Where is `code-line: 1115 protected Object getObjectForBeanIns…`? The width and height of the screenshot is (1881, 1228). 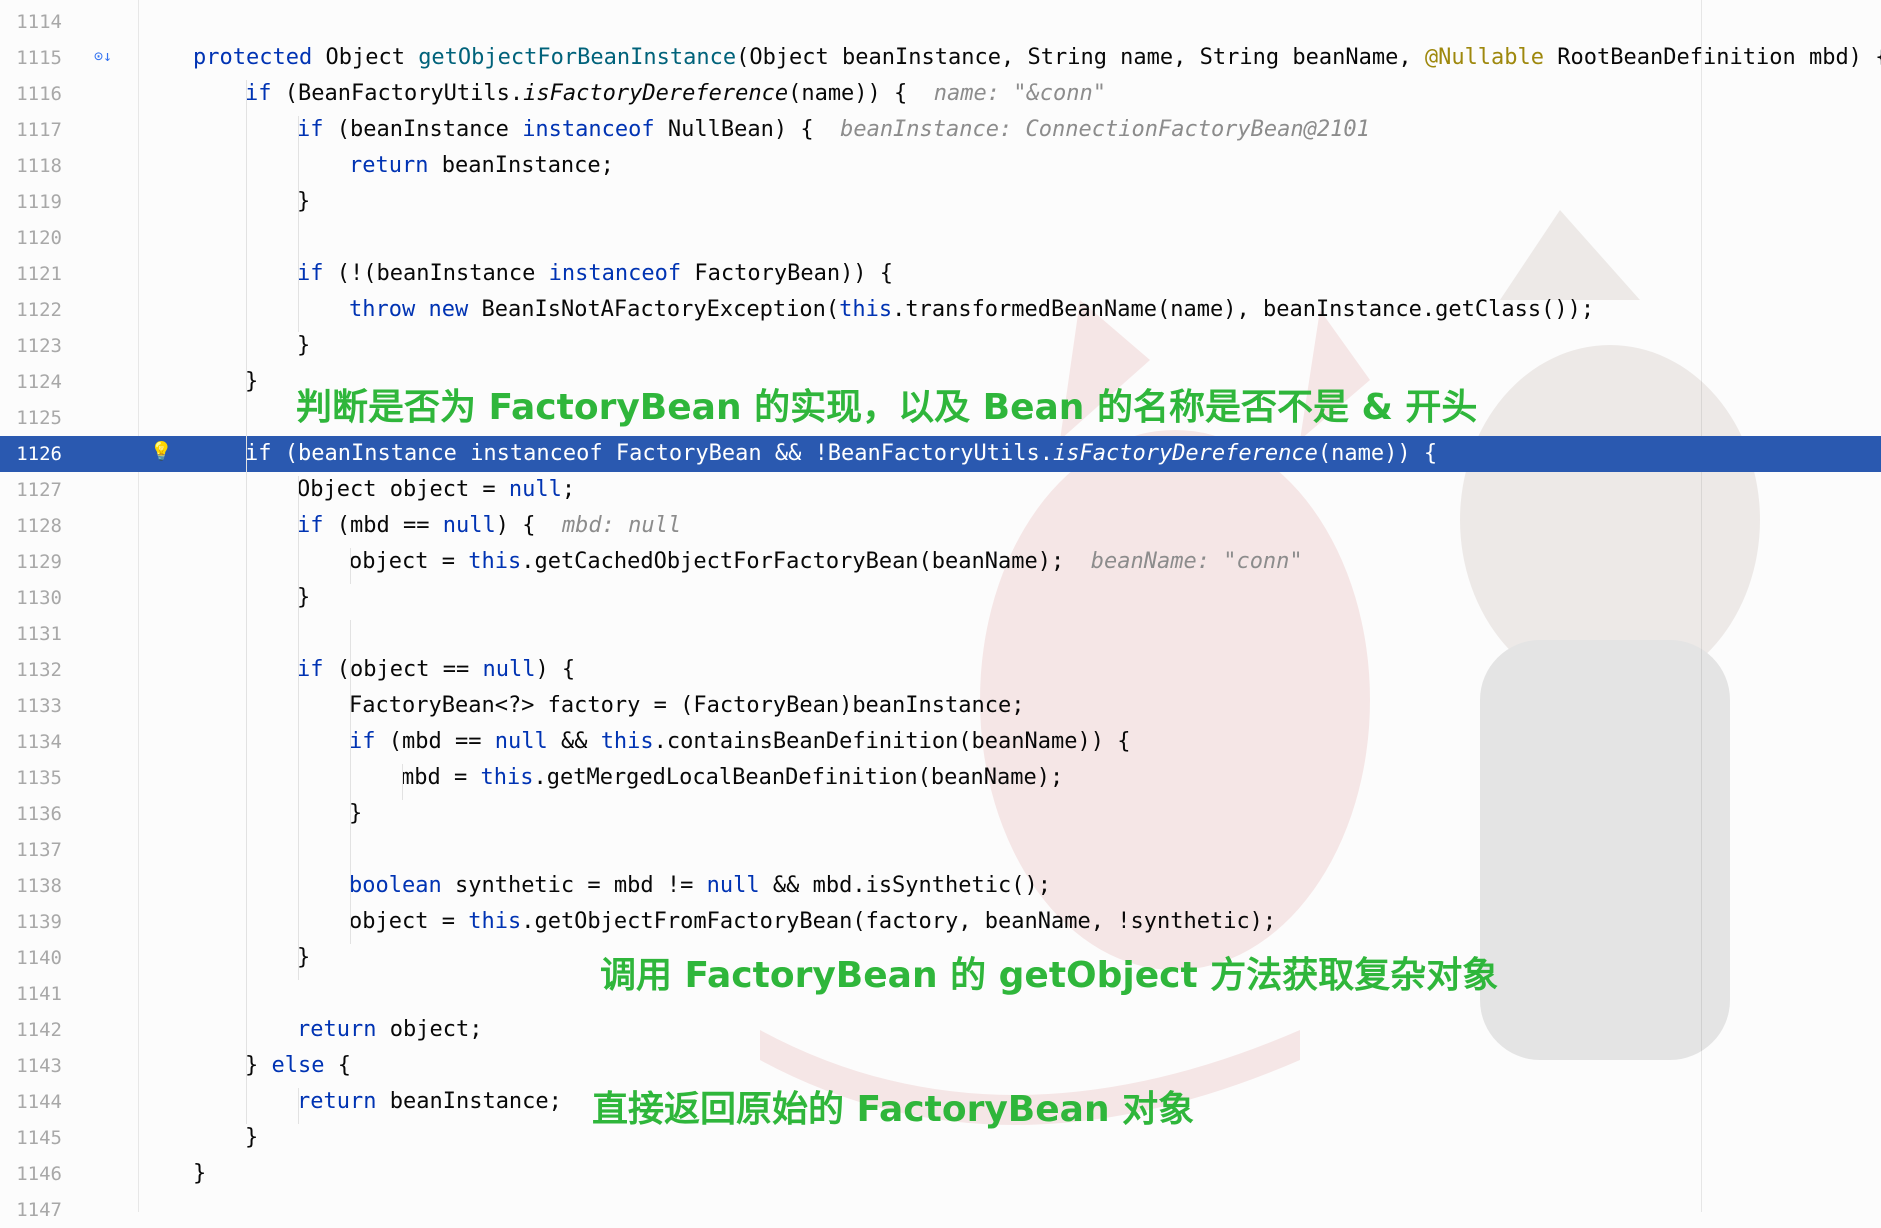 code-line: 1115 protected Object getObjectForBeanIns… is located at coordinates (940, 58).